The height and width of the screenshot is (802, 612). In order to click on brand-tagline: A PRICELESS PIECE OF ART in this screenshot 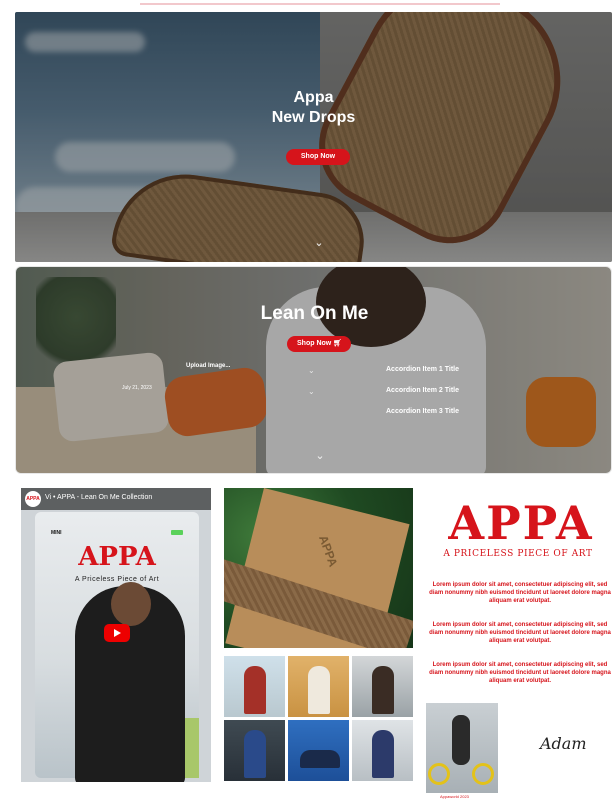, I will do `click(518, 554)`.